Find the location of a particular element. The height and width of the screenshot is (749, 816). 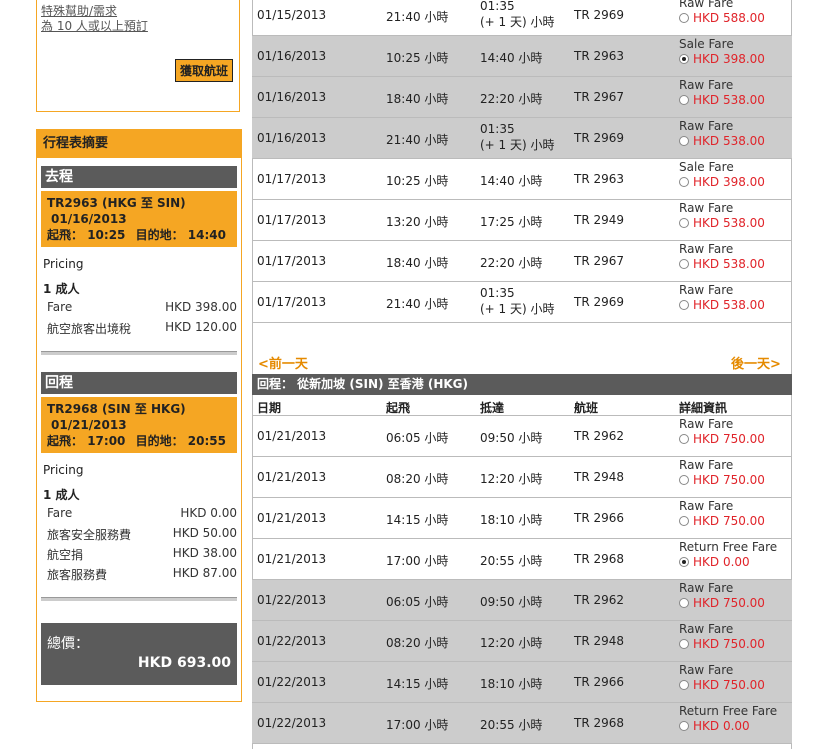

flight-number: TR 2969 is located at coordinates (599, 302).